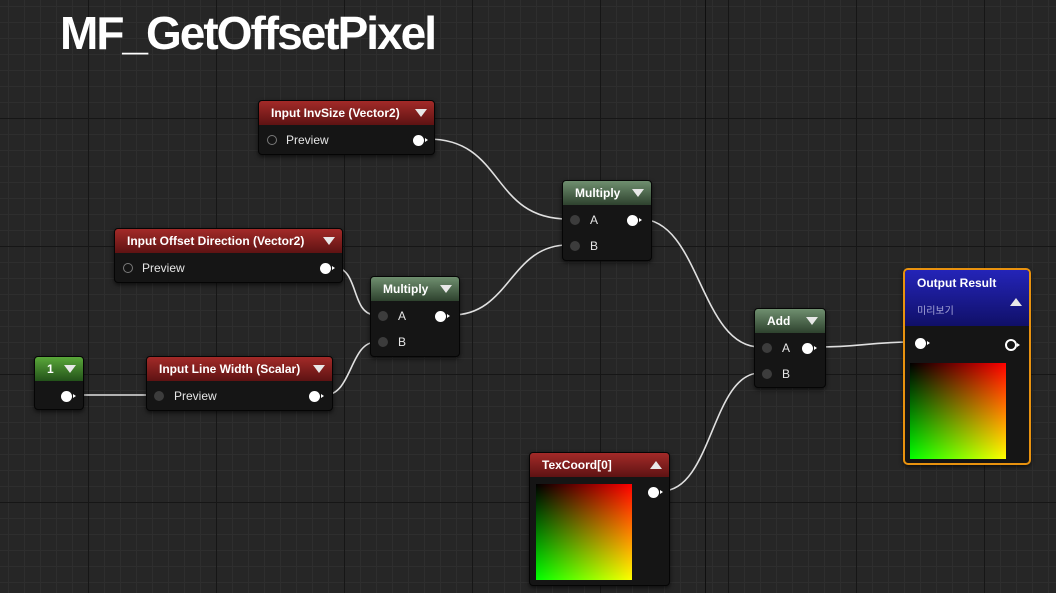  I want to click on node-header: Input InvSize (Vector2), so click(346, 113).